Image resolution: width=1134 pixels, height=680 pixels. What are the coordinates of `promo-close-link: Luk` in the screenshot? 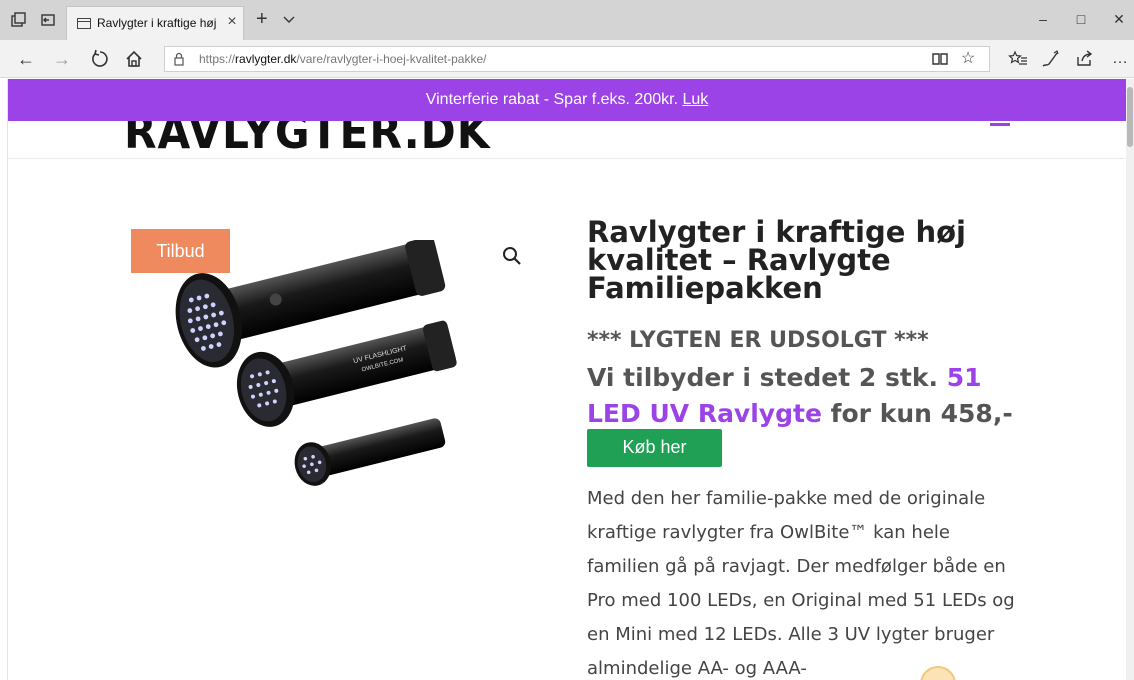 It's located at (695, 99).